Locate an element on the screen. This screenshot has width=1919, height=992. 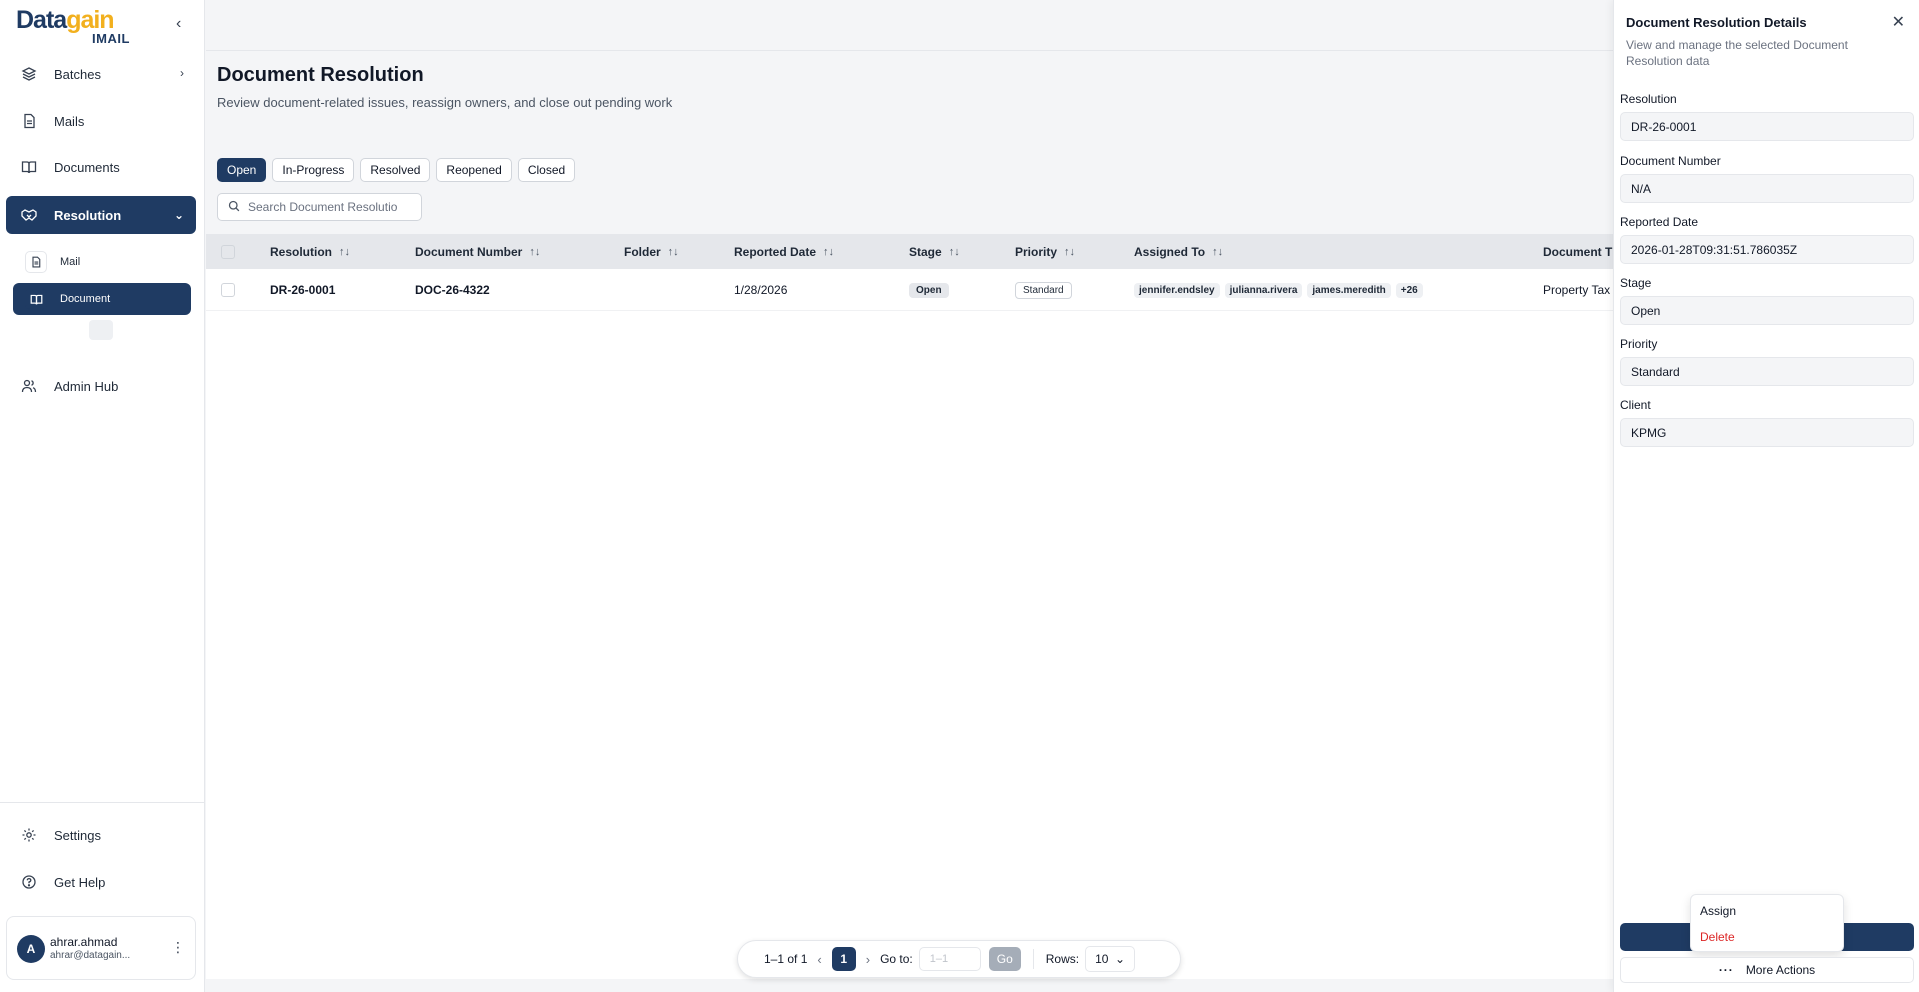
previous-page-icon: ‹ is located at coordinates (819, 959).